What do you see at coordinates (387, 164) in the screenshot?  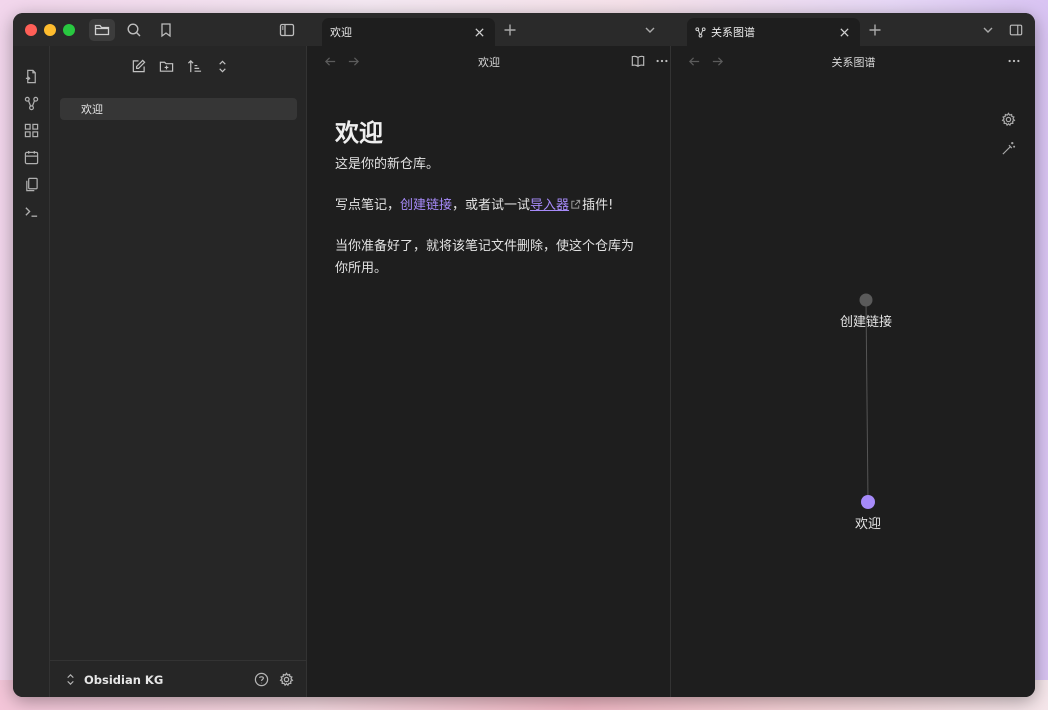 I see `note-paragraph-1: 这是你的新仓库。` at bounding box center [387, 164].